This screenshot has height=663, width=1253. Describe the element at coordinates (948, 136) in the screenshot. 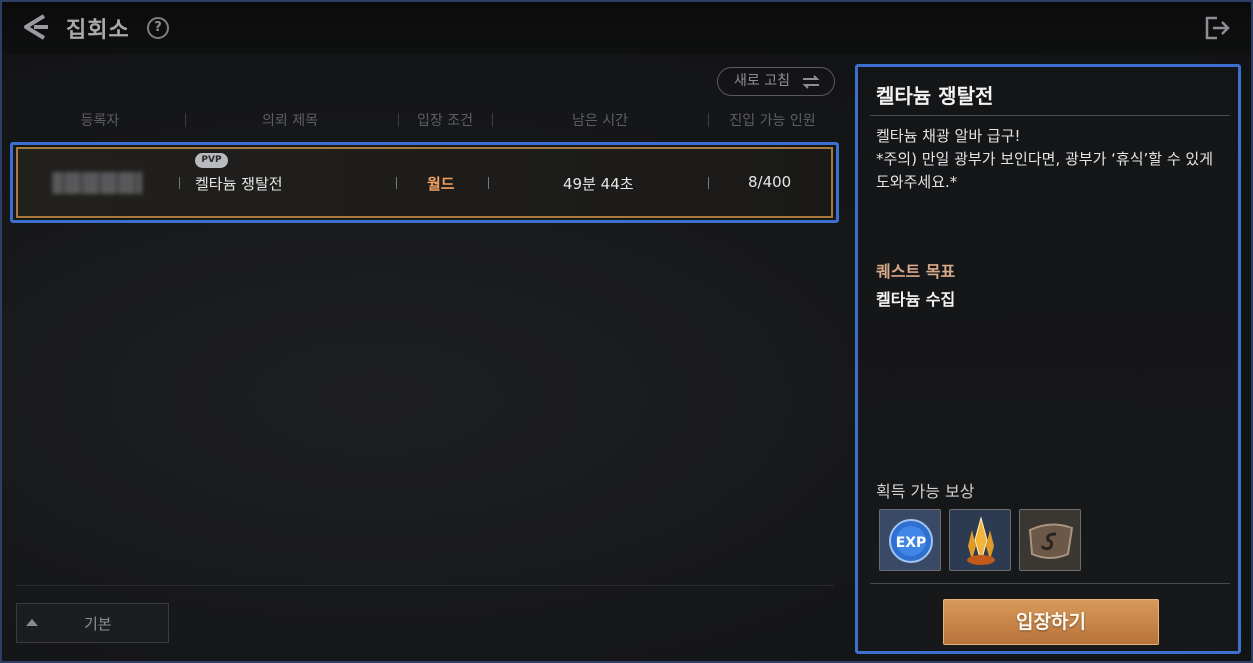

I see `description-line: 켈타늄 채광 알바 급구!` at that location.